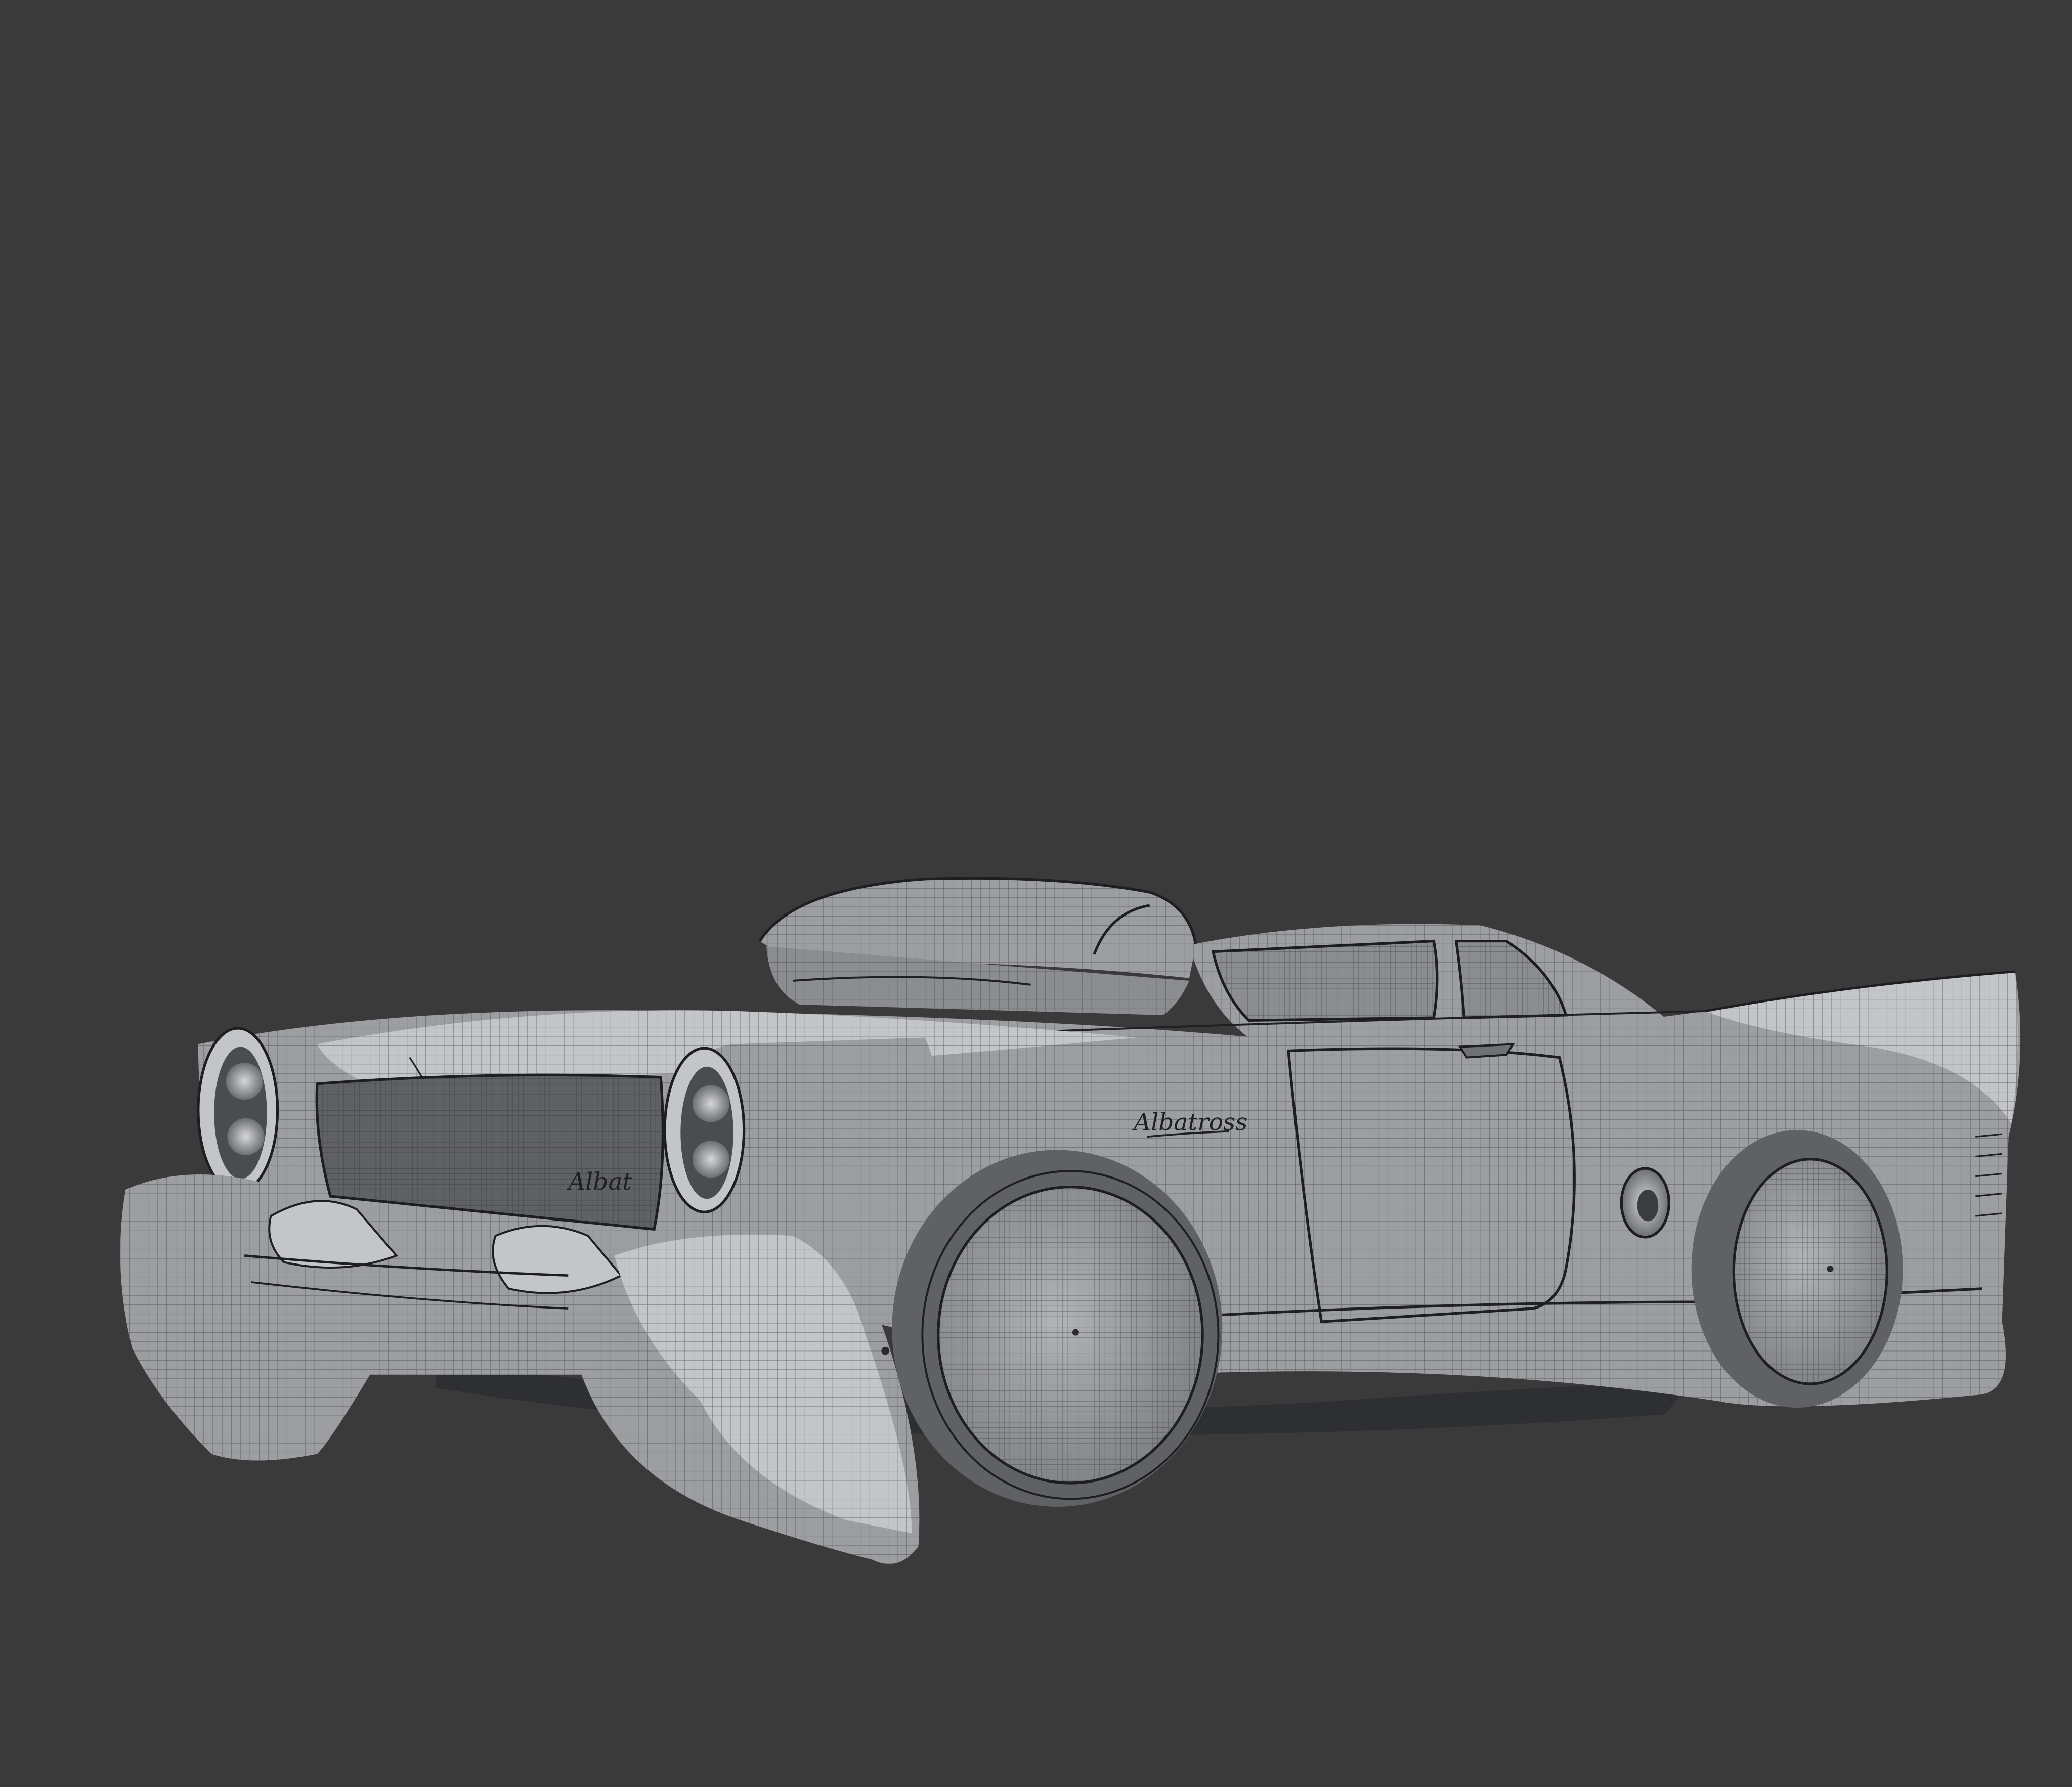 This screenshot has width=2072, height=1787. What do you see at coordinates (244, 1081) in the screenshot?
I see `headlight-left-upper` at bounding box center [244, 1081].